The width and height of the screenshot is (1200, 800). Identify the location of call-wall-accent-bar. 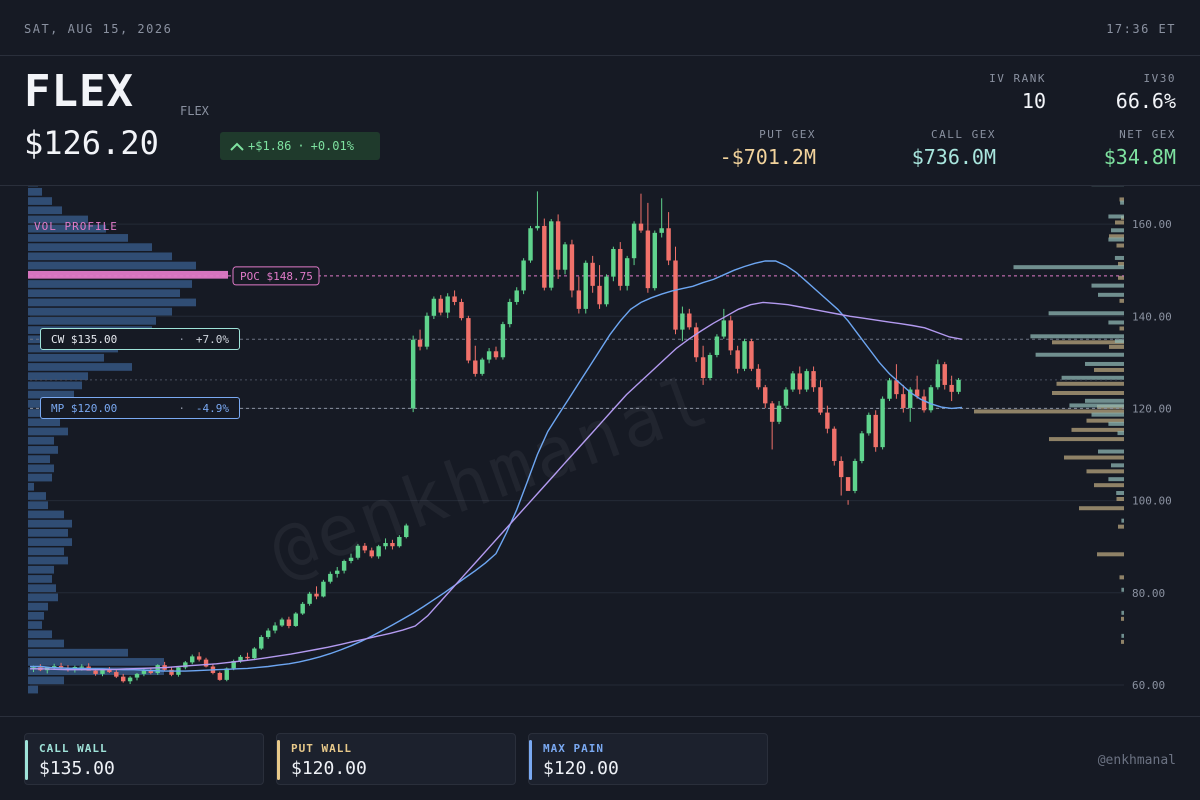
(26, 760).